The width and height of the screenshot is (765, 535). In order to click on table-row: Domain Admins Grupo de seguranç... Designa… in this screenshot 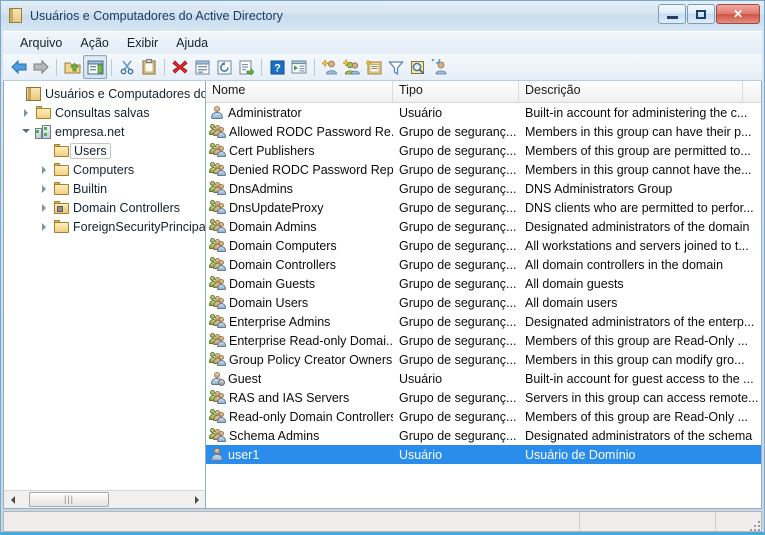, I will do `click(483, 226)`.